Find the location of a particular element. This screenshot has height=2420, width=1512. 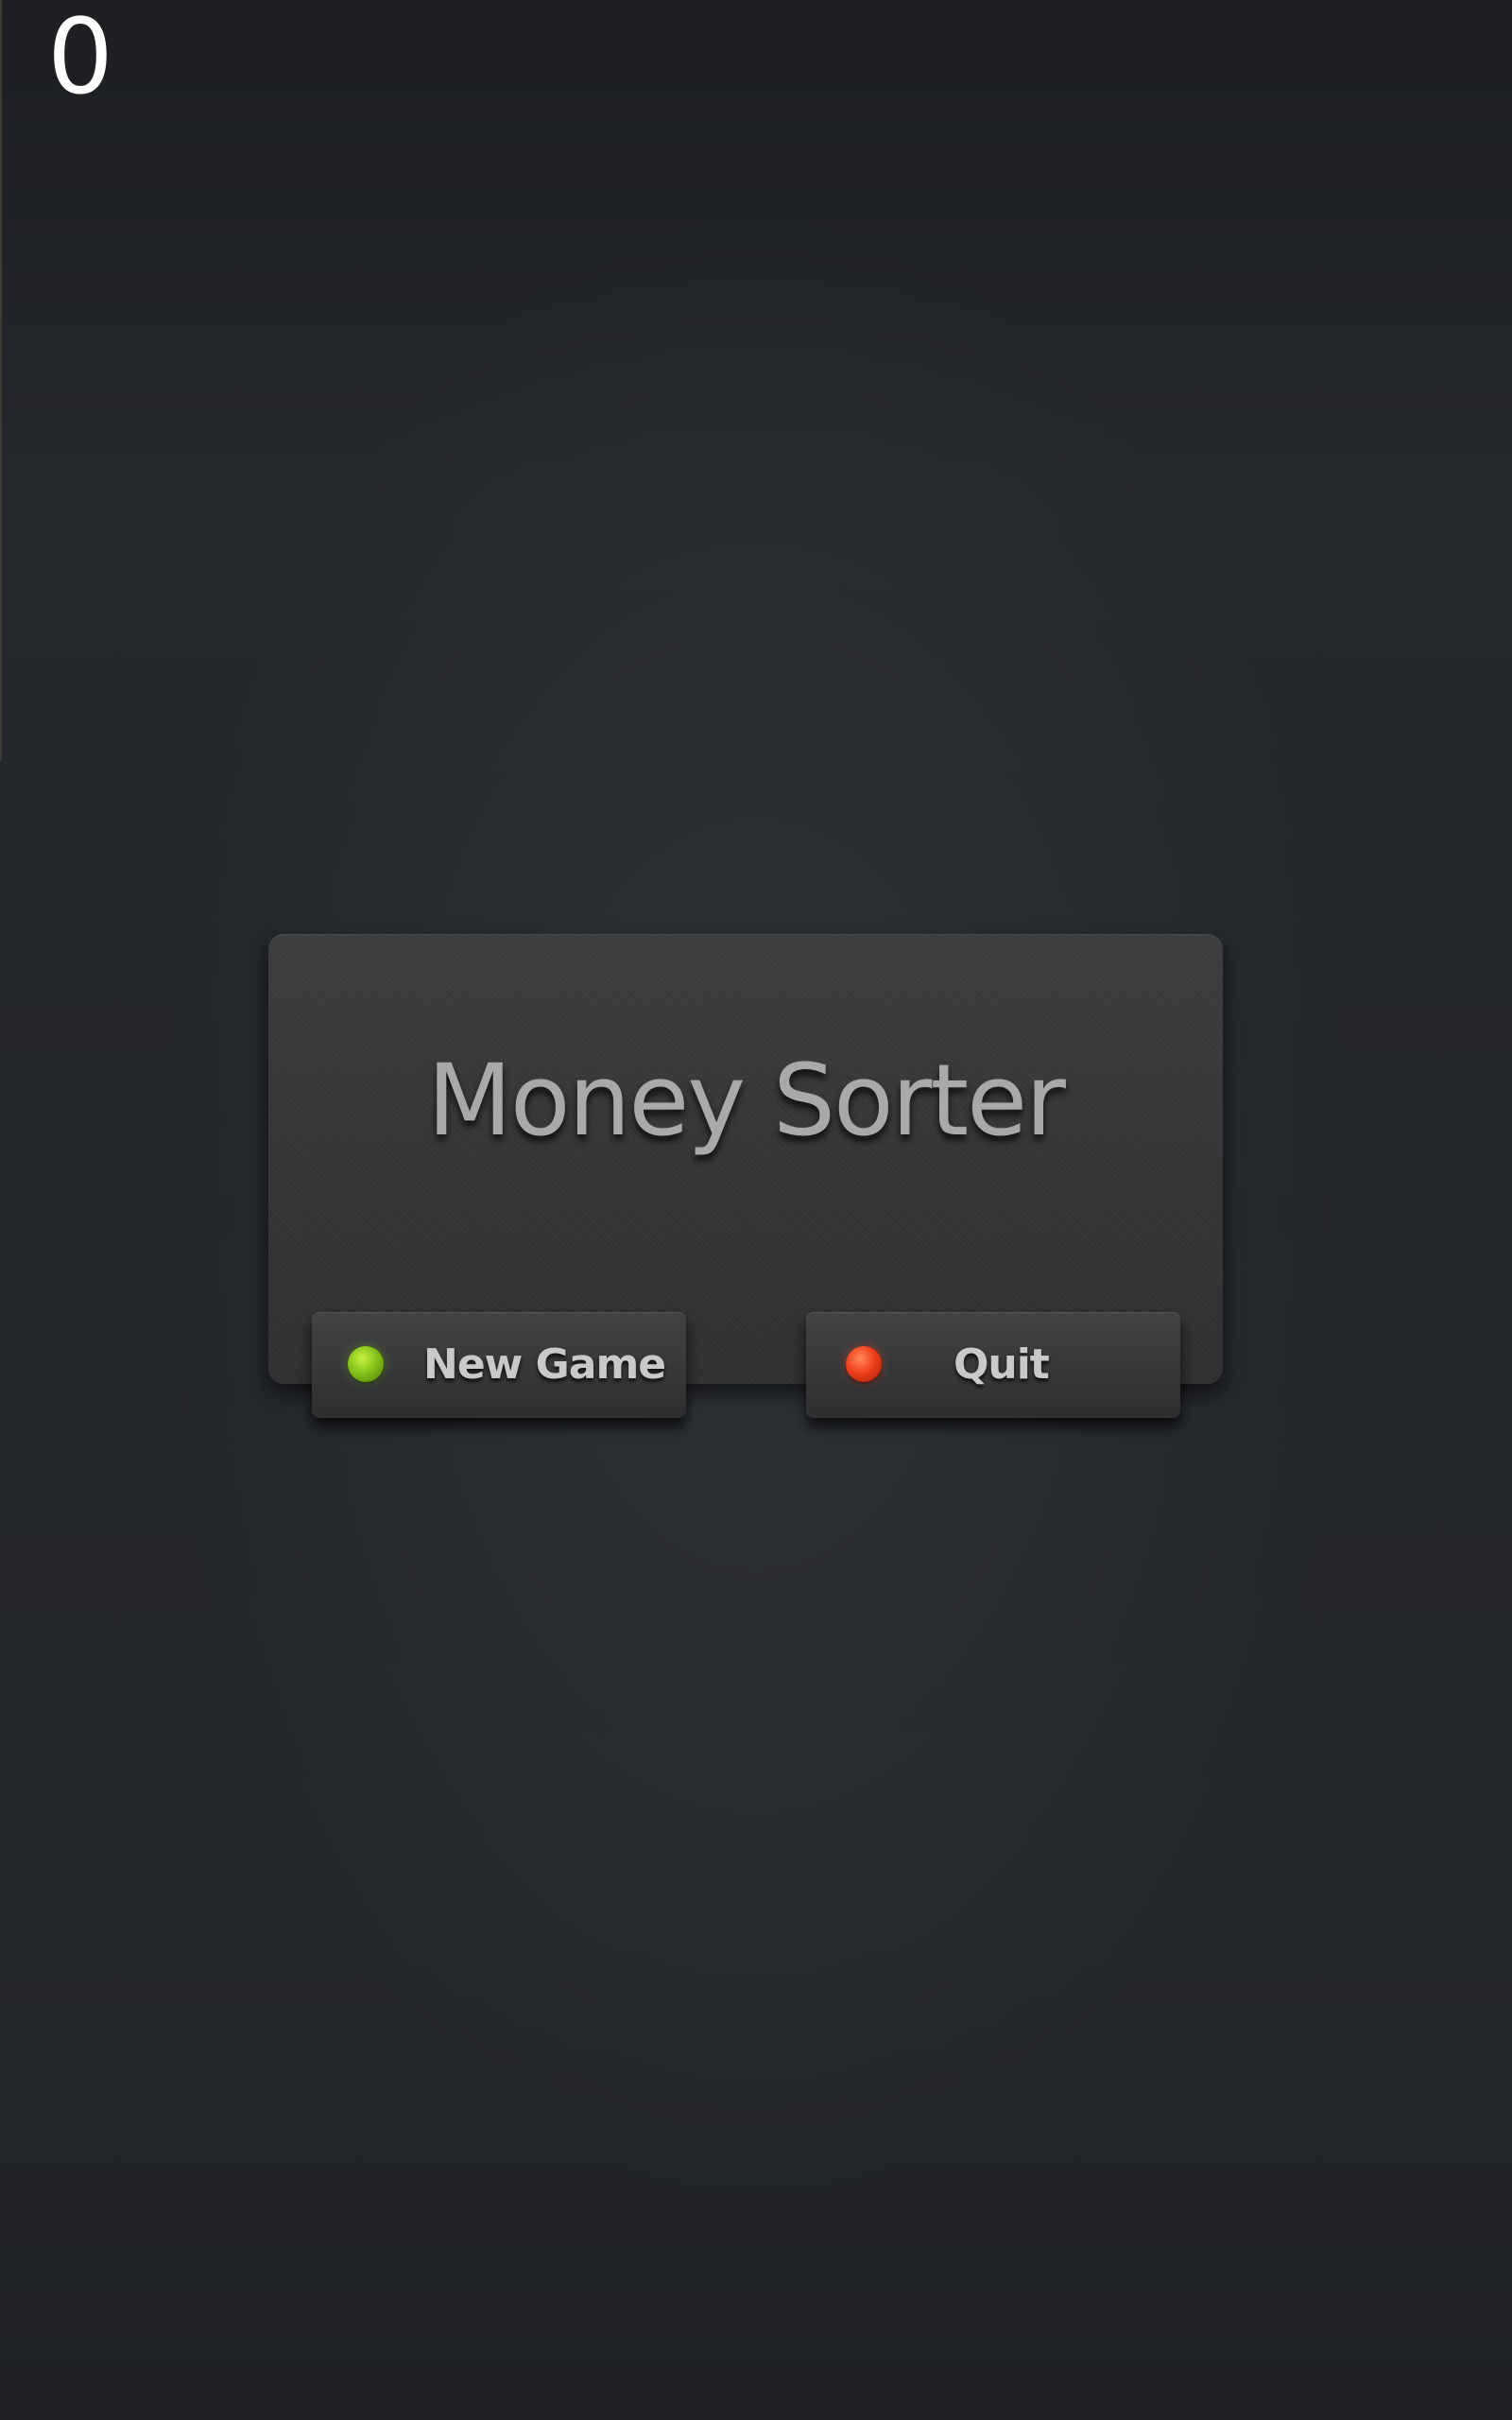

new-game-label: New Game is located at coordinates (544, 1364).